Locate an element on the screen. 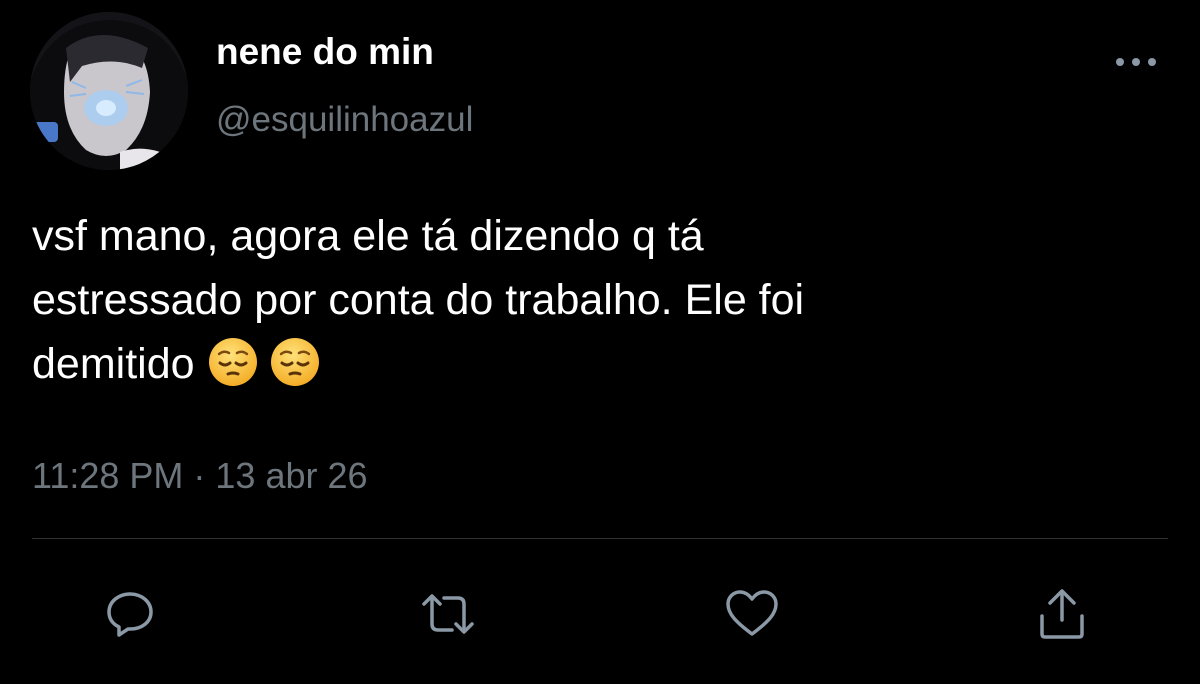 This screenshot has height=684, width=1200. tweet-text-line-content: demitido is located at coordinates (113, 364).